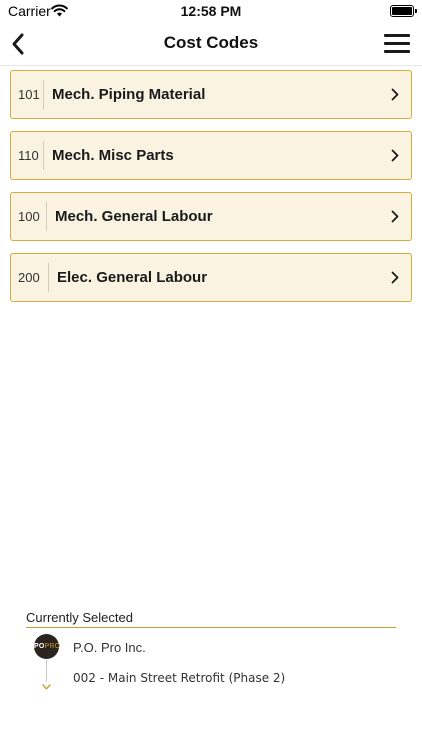 Image resolution: width=422 pixels, height=750 pixels. Describe the element at coordinates (29, 94) in the screenshot. I see `cost-code-number: 101` at that location.